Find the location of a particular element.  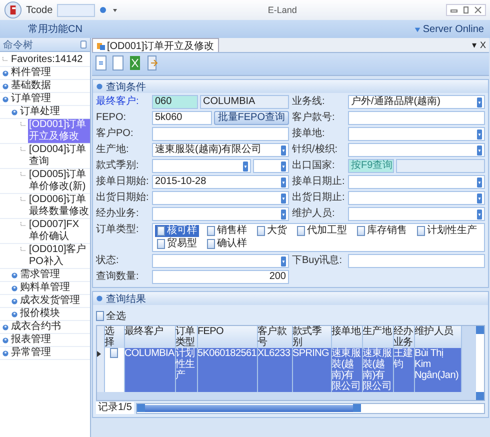

tree-item: Favorites:14142 is located at coordinates (47, 60).